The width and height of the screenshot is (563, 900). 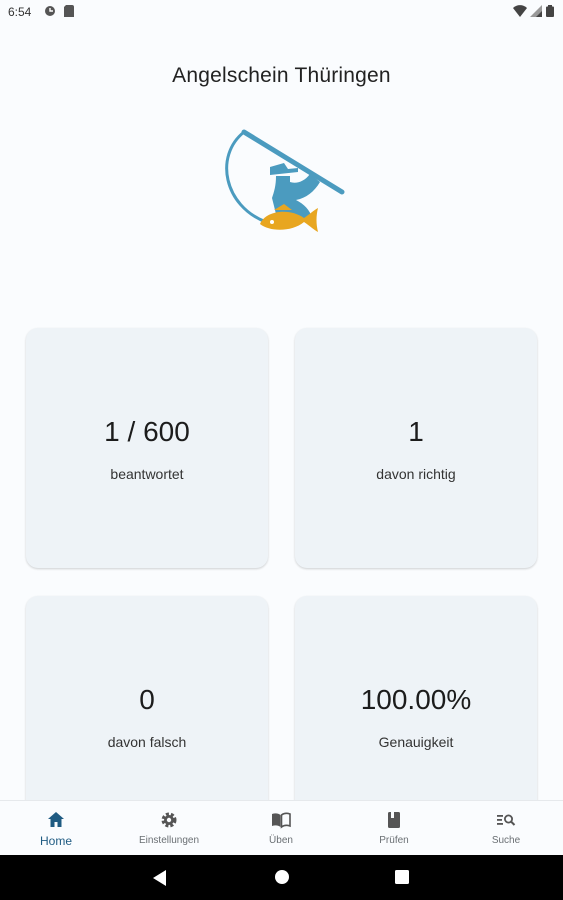 What do you see at coordinates (147, 699) in the screenshot?
I see `stat-value: 0` at bounding box center [147, 699].